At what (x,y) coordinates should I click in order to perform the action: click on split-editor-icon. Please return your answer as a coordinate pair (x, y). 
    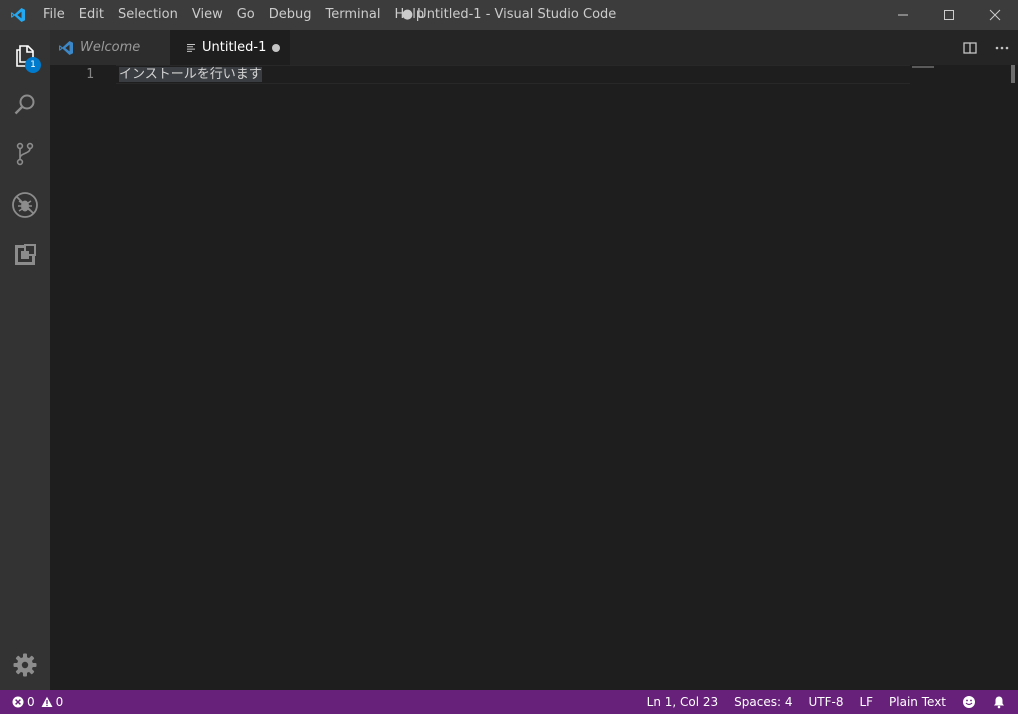
    Looking at the image, I should click on (970, 47).